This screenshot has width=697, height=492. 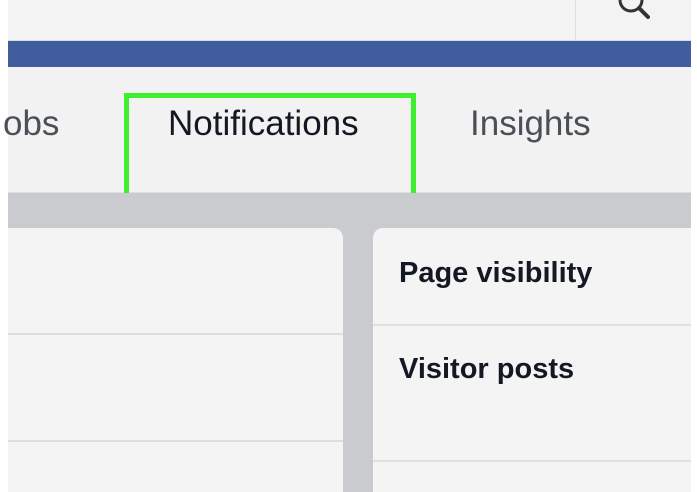 I want to click on tab-jobs: obs, so click(x=31, y=124).